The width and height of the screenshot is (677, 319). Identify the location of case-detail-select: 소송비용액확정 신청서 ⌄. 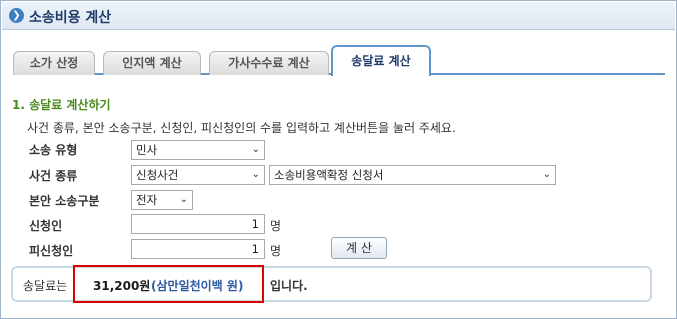
(412, 175).